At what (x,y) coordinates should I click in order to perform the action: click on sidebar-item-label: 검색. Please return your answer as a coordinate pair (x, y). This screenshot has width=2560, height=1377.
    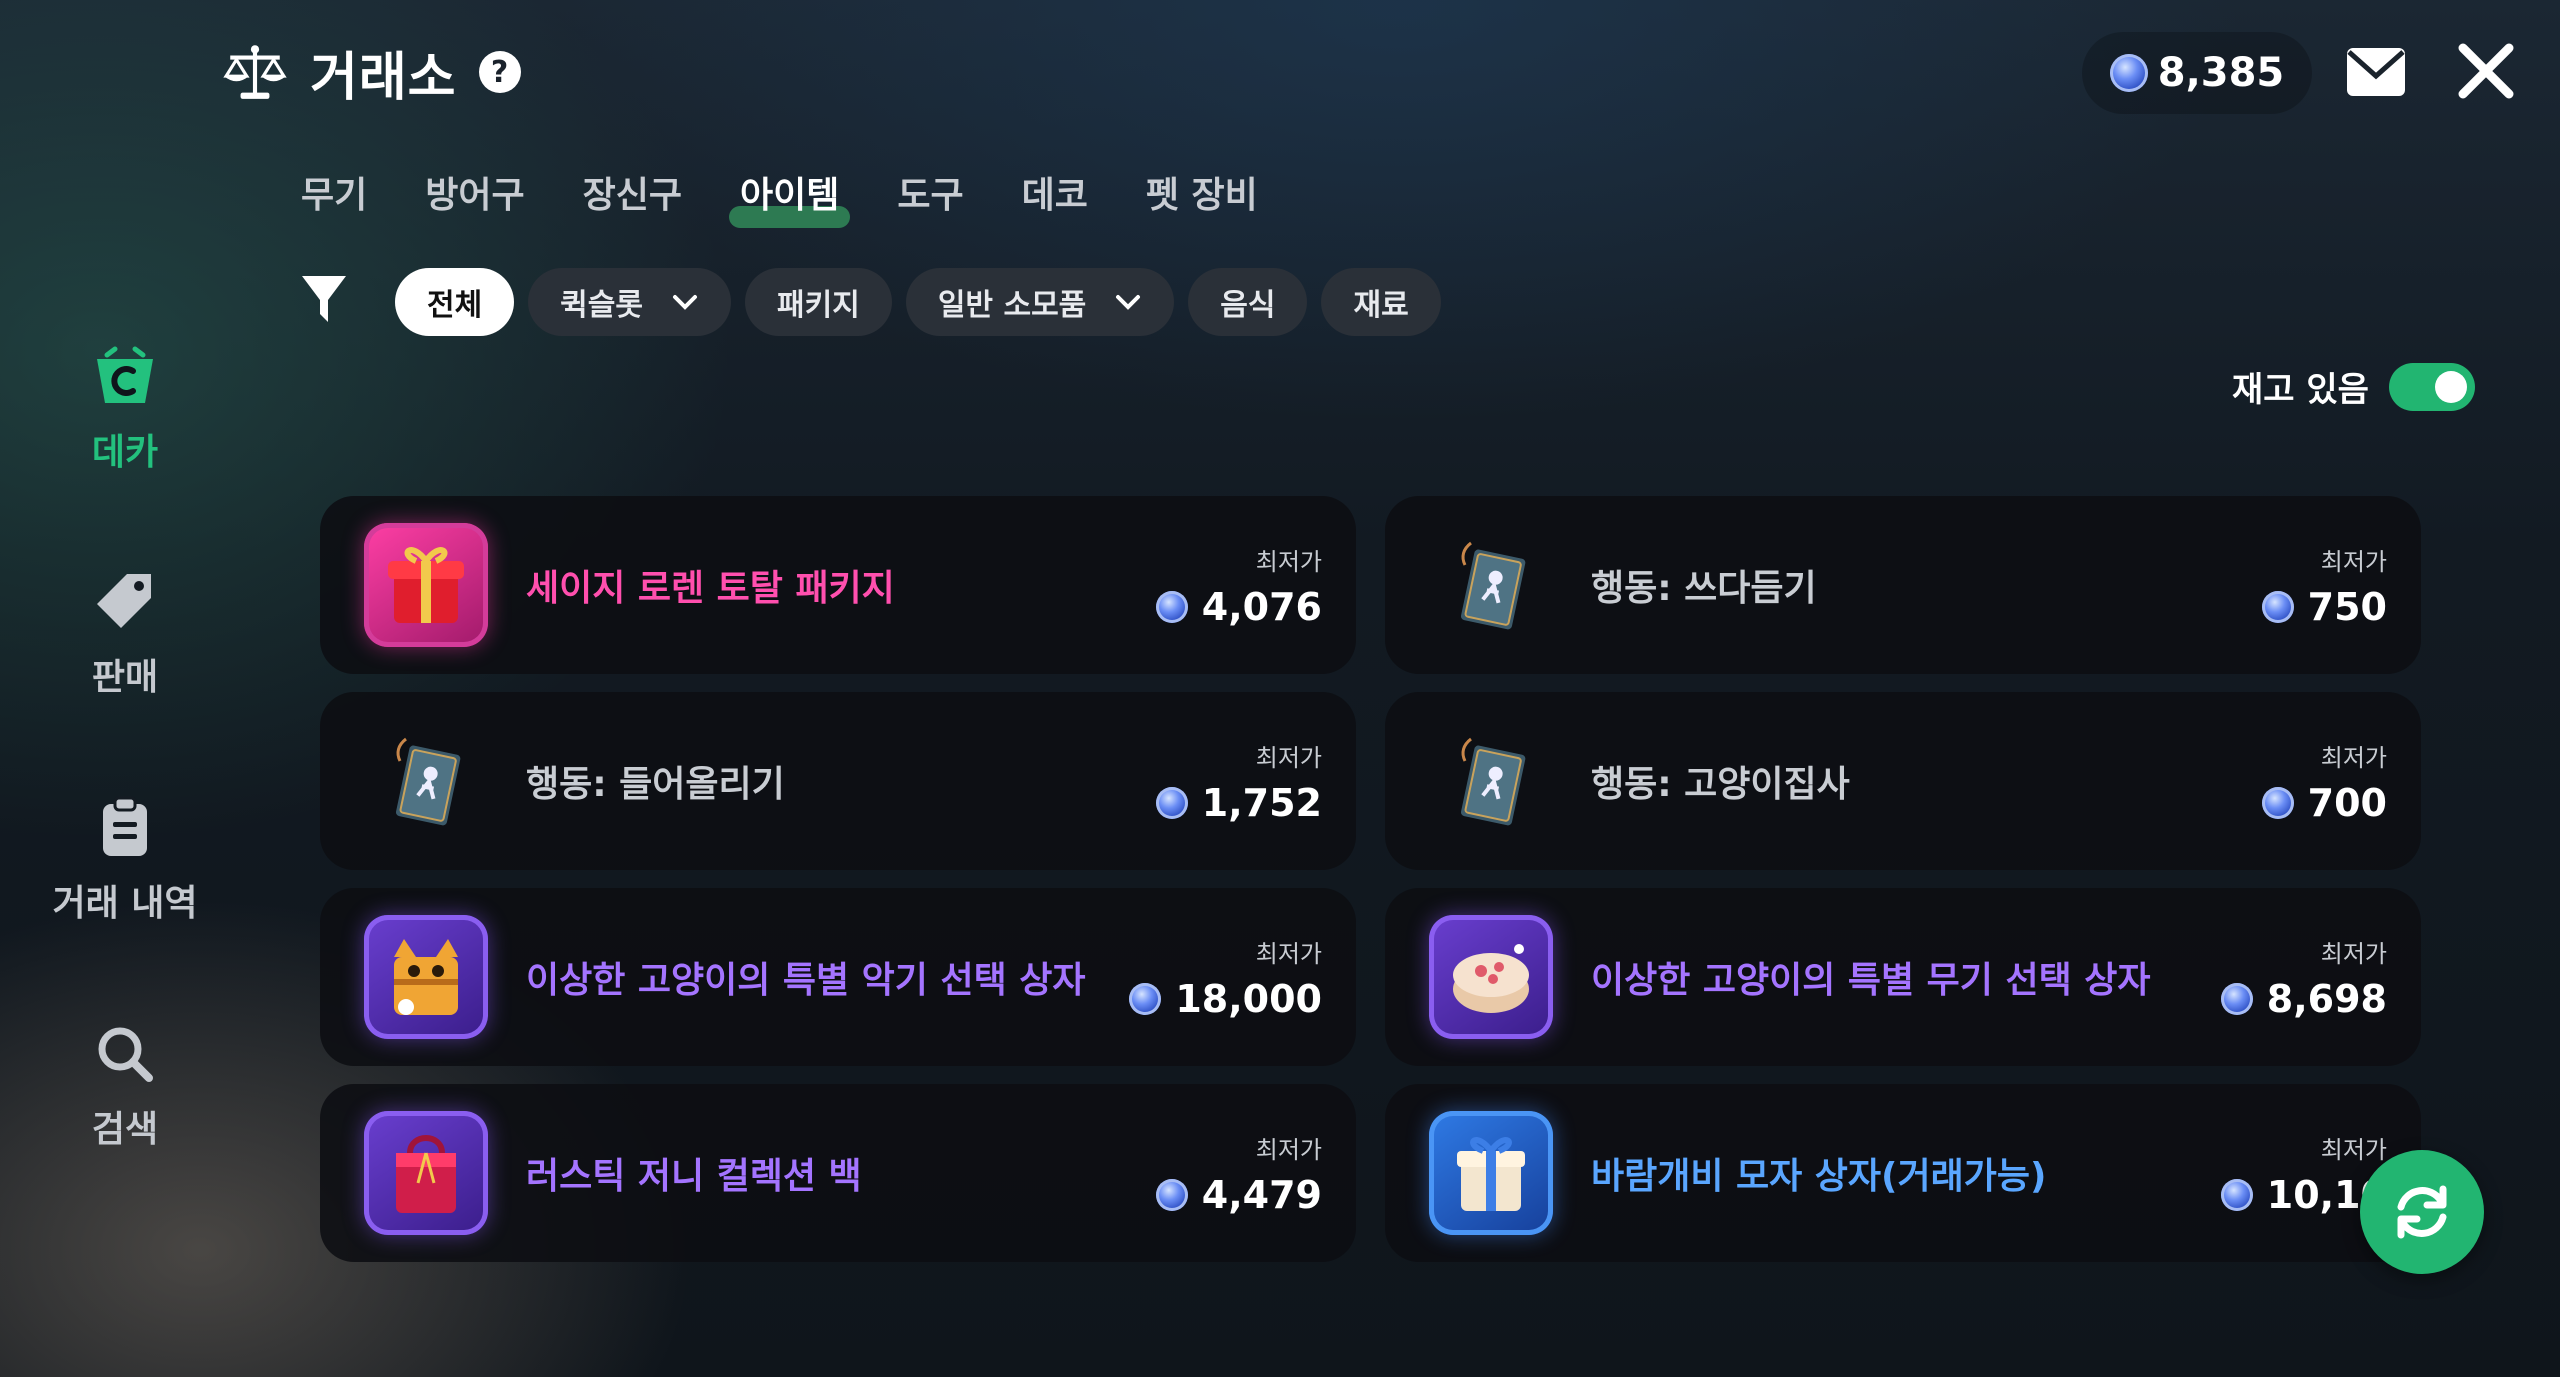
    Looking at the image, I should click on (125, 1129).